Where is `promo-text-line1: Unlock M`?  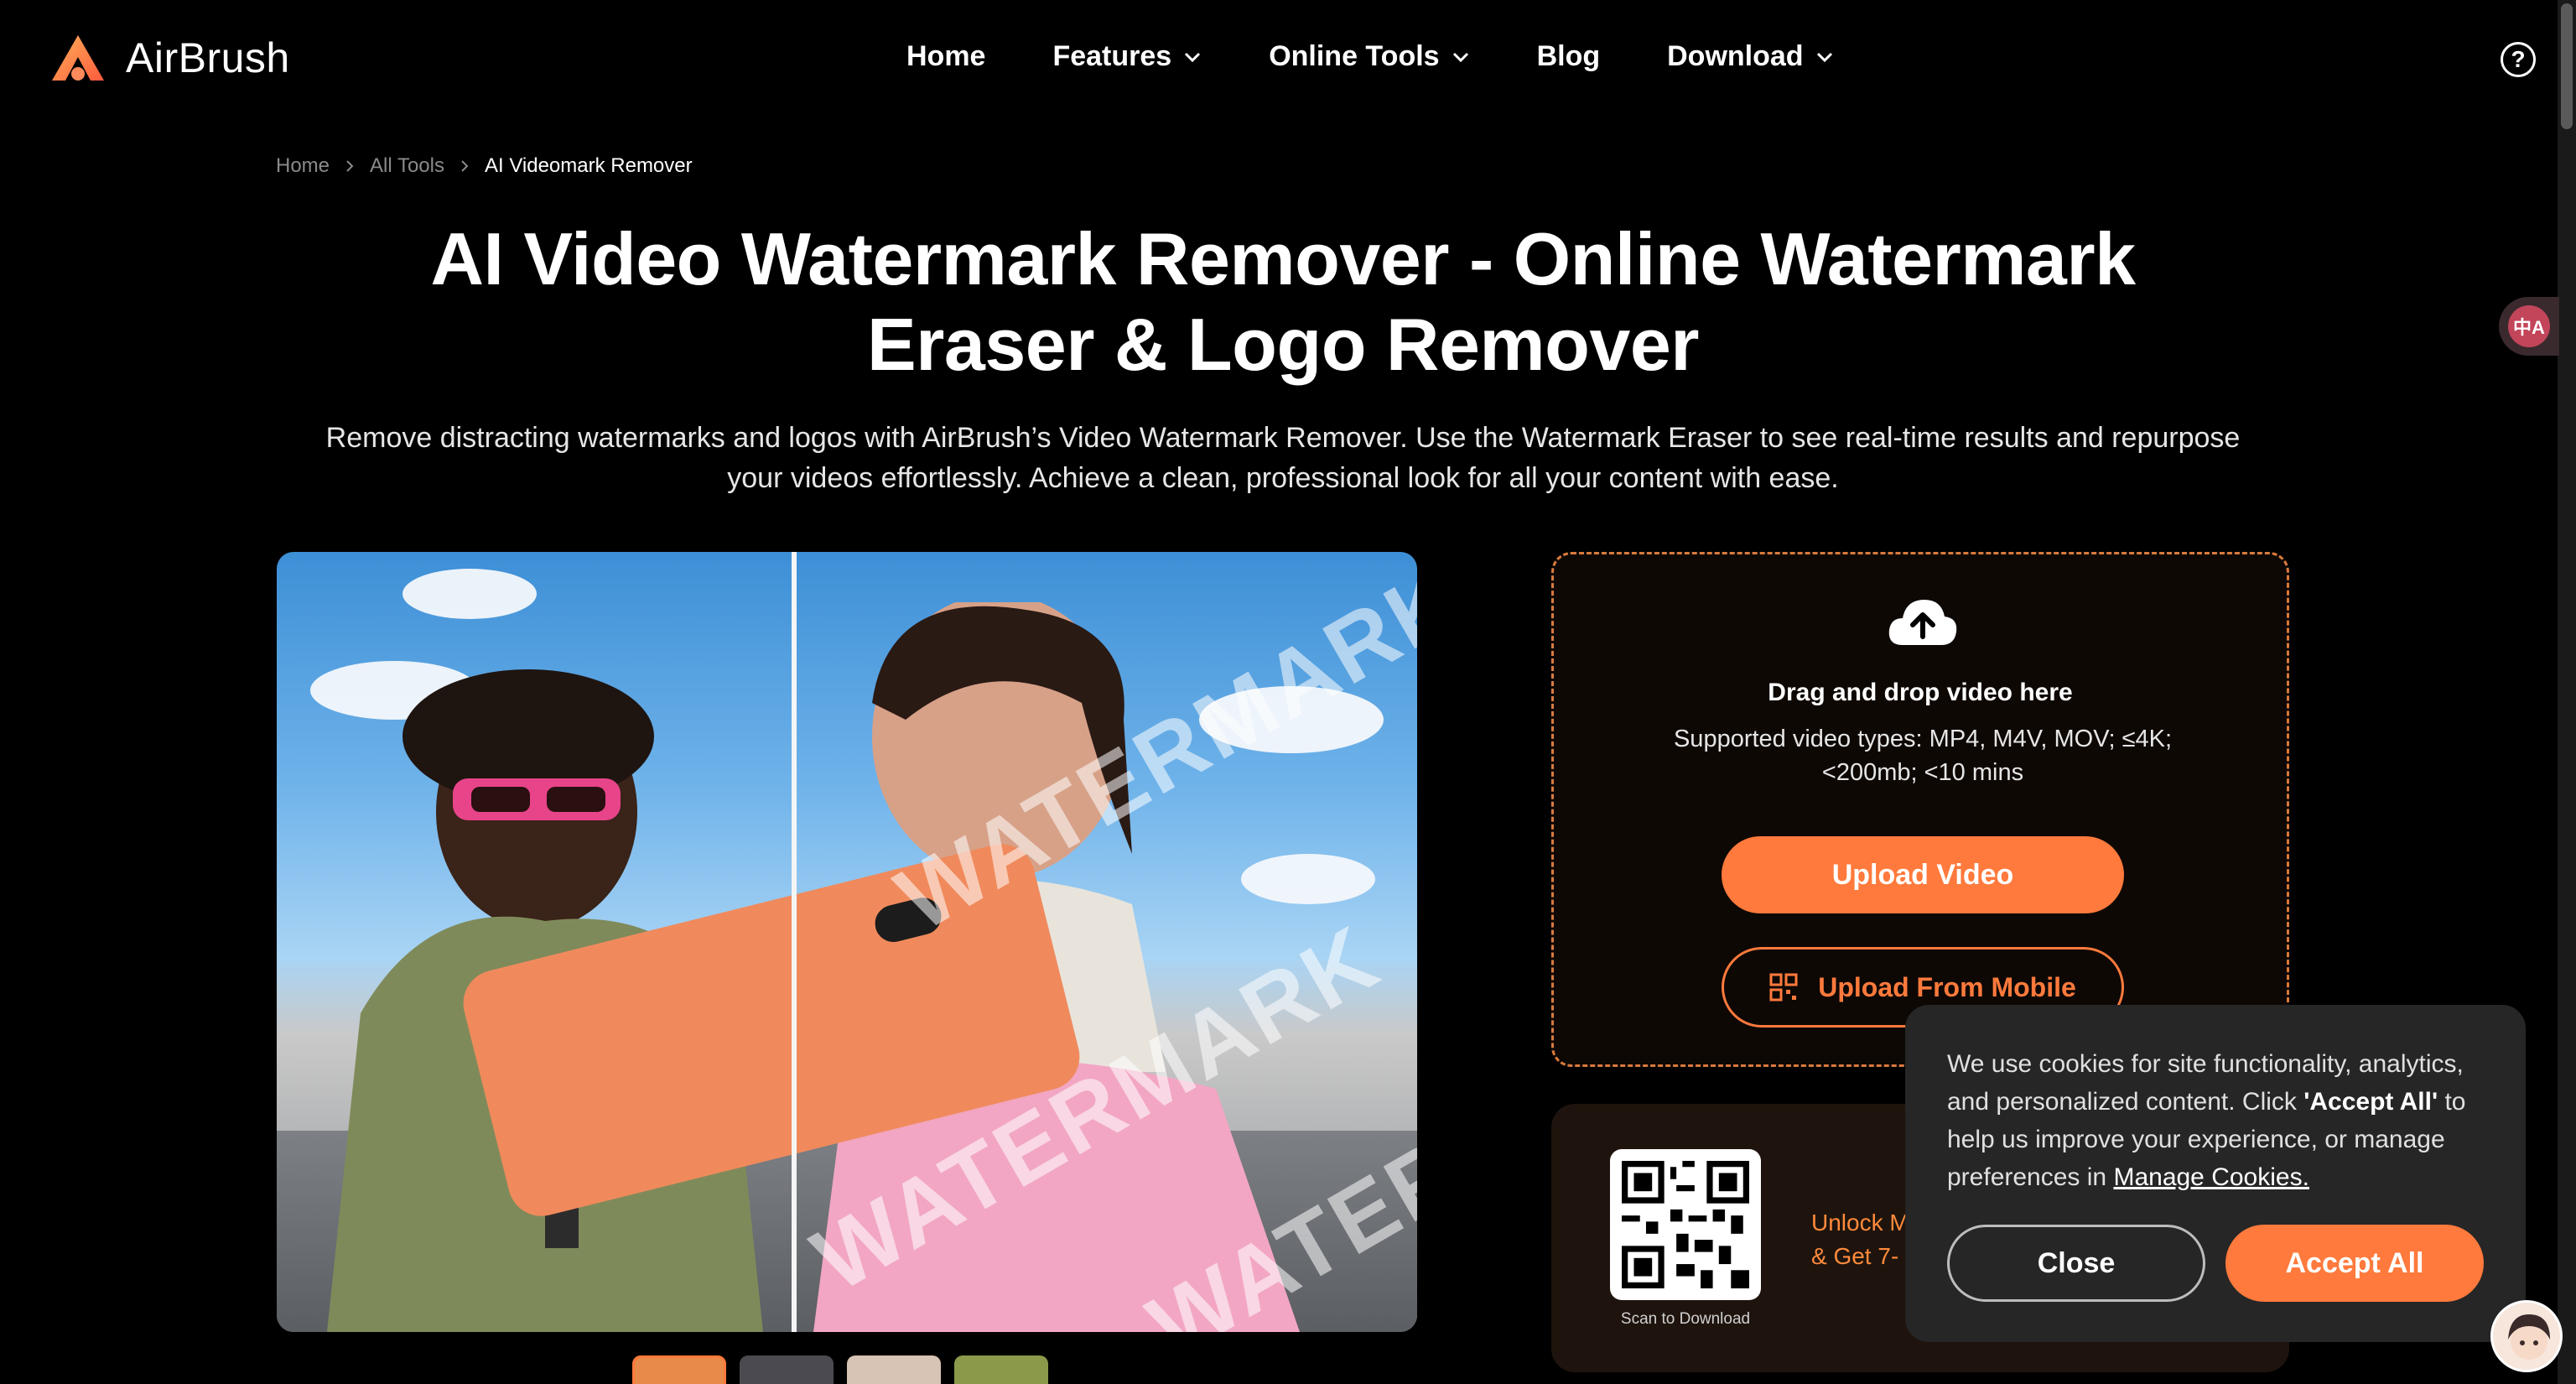
promo-text-line1: Unlock M is located at coordinates (1860, 1223).